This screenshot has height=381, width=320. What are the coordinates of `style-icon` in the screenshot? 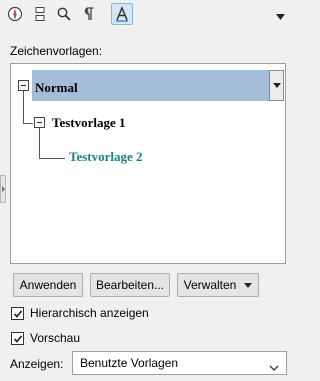 It's located at (122, 14).